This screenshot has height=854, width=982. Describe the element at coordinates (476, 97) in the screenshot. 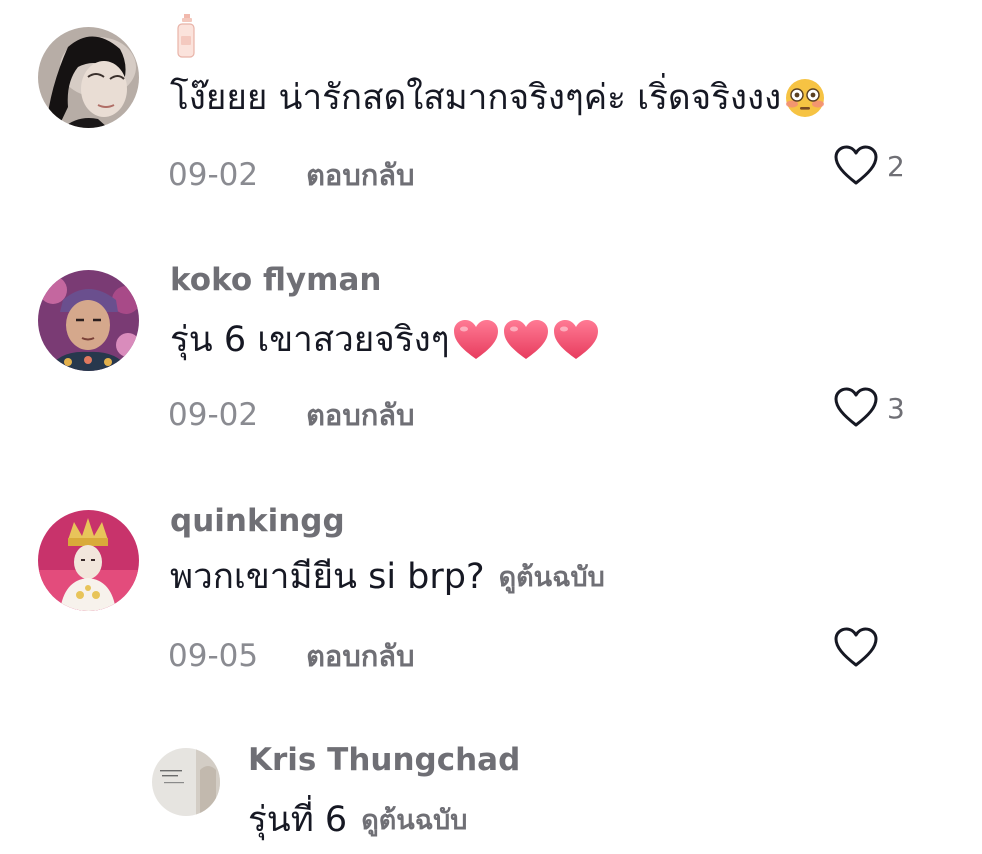

I see `comment-text-content: โง๊ยยย น่ารักสดใสมากจริงๆค่ะ เริ่ดจริงงง` at that location.